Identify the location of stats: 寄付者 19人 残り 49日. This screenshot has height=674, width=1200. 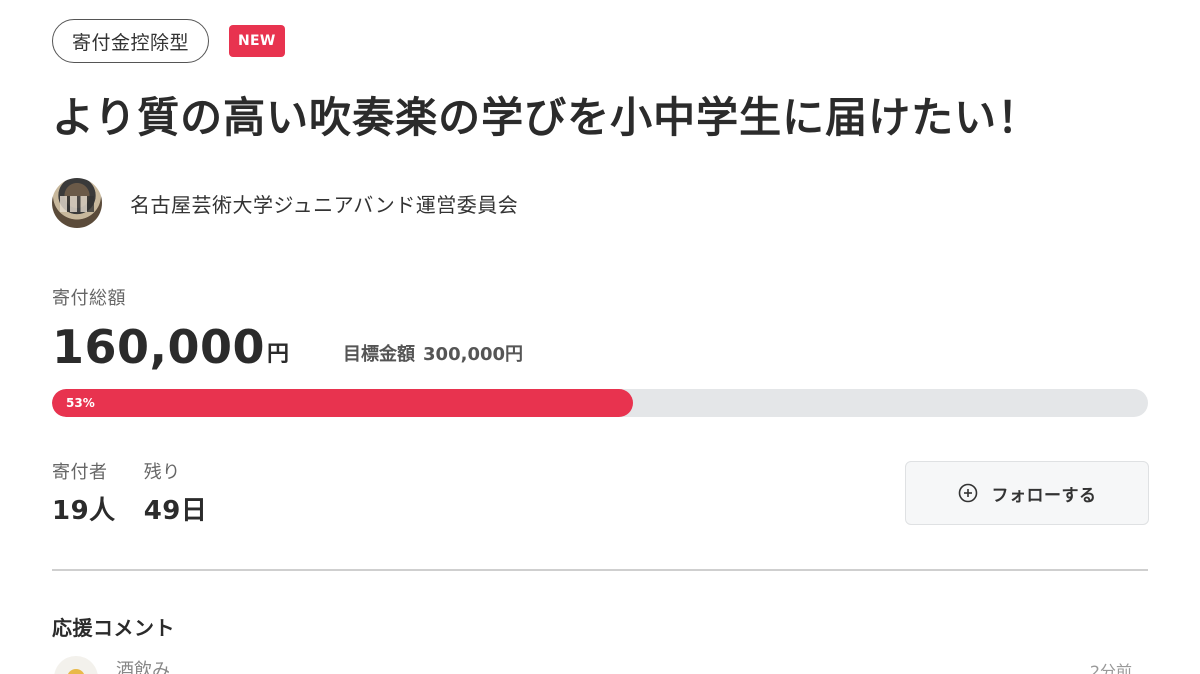
(143, 492).